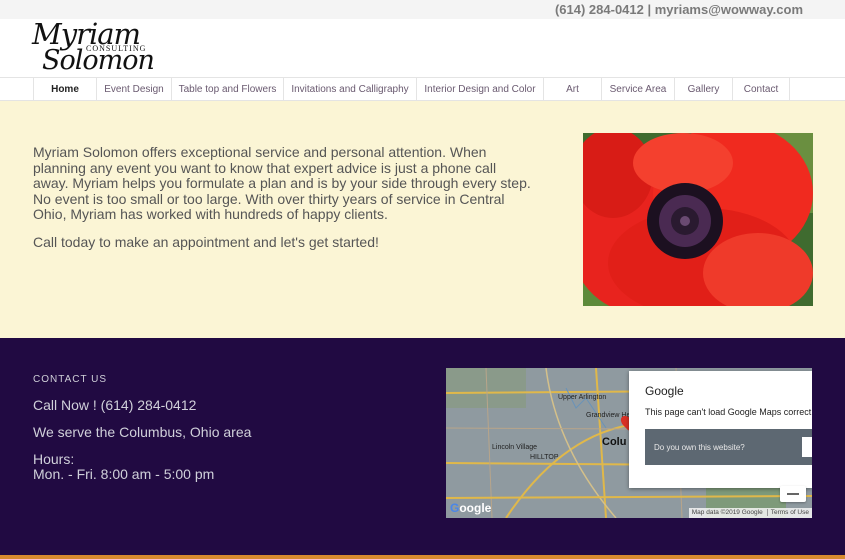  What do you see at coordinates (133, 89) in the screenshot?
I see `nav-item-event-design: Event Design` at bounding box center [133, 89].